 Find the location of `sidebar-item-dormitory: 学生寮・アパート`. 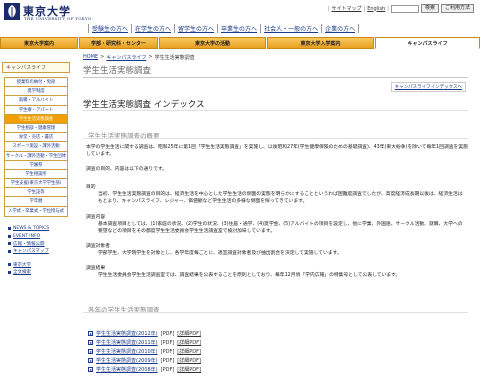

sidebar-item-dormitory: 学生寮・アパート is located at coordinates (36, 110).